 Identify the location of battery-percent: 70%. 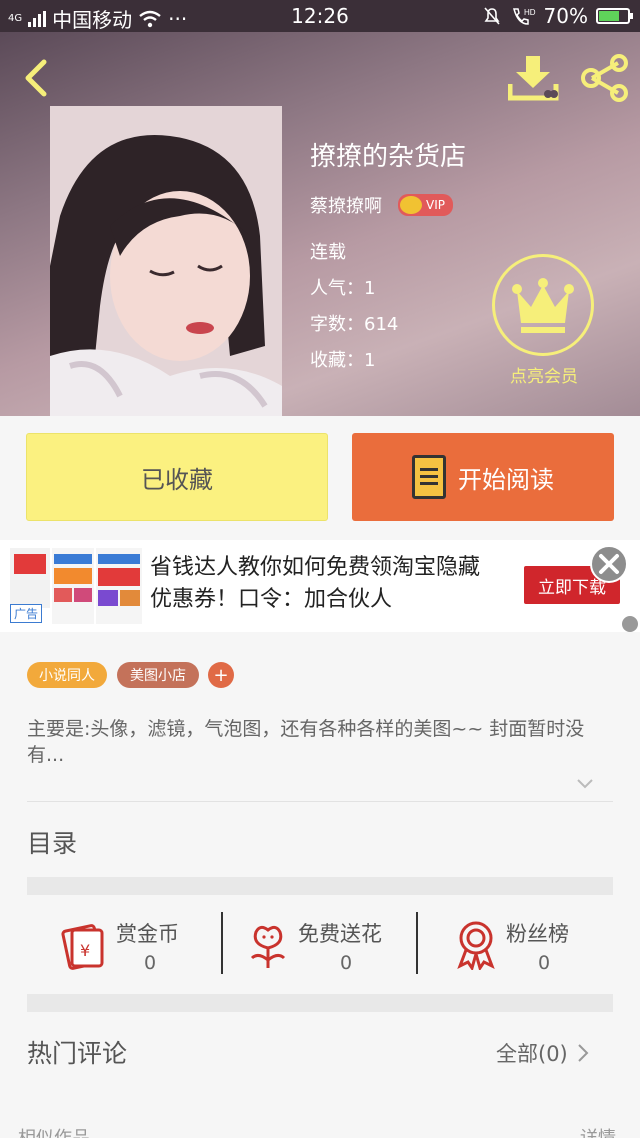
(565, 16).